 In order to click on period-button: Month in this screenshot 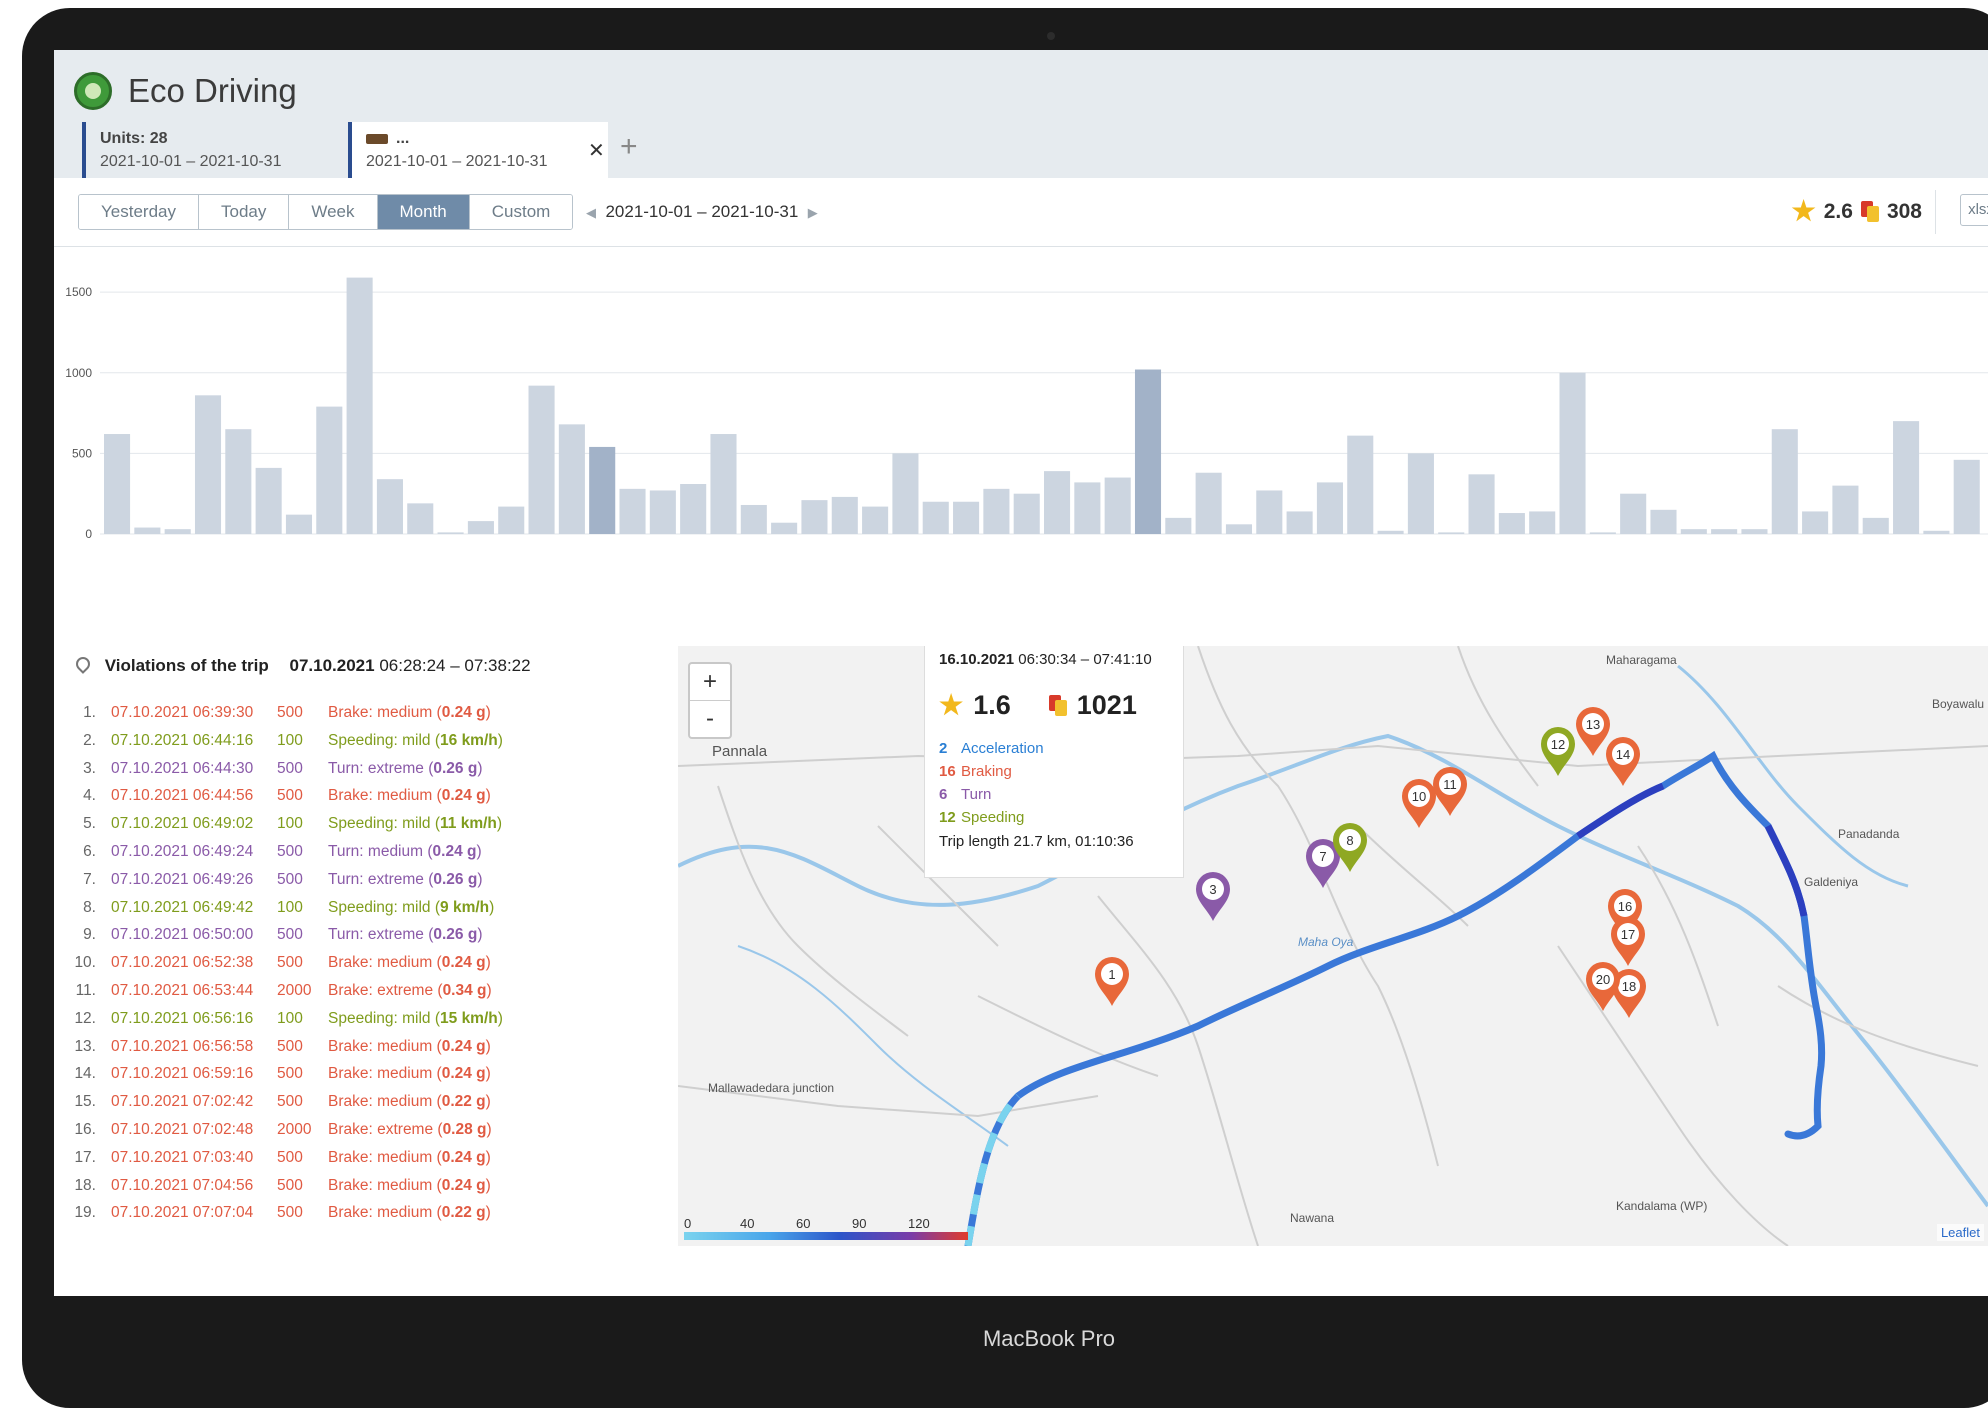, I will do `click(423, 212)`.